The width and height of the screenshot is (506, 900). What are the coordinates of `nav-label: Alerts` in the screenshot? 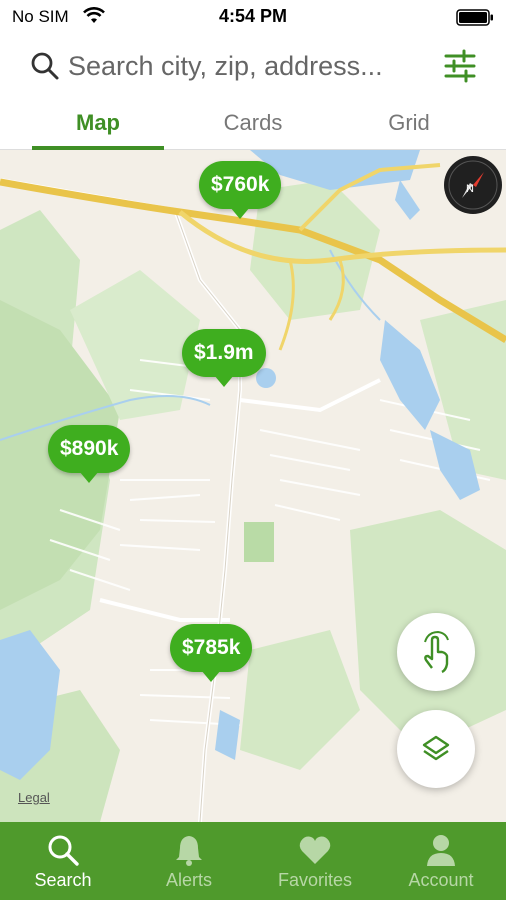 It's located at (188, 880).